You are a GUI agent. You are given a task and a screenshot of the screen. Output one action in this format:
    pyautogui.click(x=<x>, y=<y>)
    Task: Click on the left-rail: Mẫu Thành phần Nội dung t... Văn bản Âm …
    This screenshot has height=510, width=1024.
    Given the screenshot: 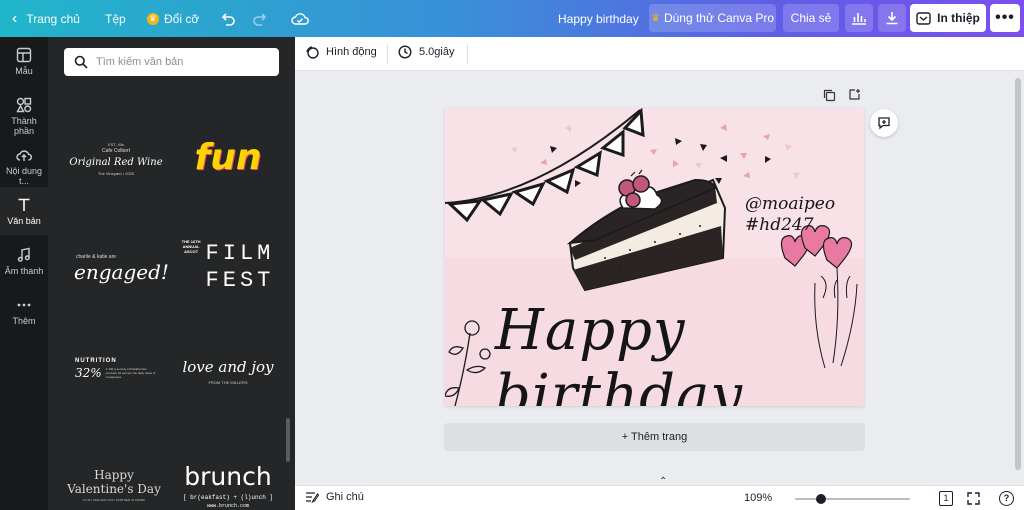 What is the action you would take?
    pyautogui.click(x=24, y=273)
    